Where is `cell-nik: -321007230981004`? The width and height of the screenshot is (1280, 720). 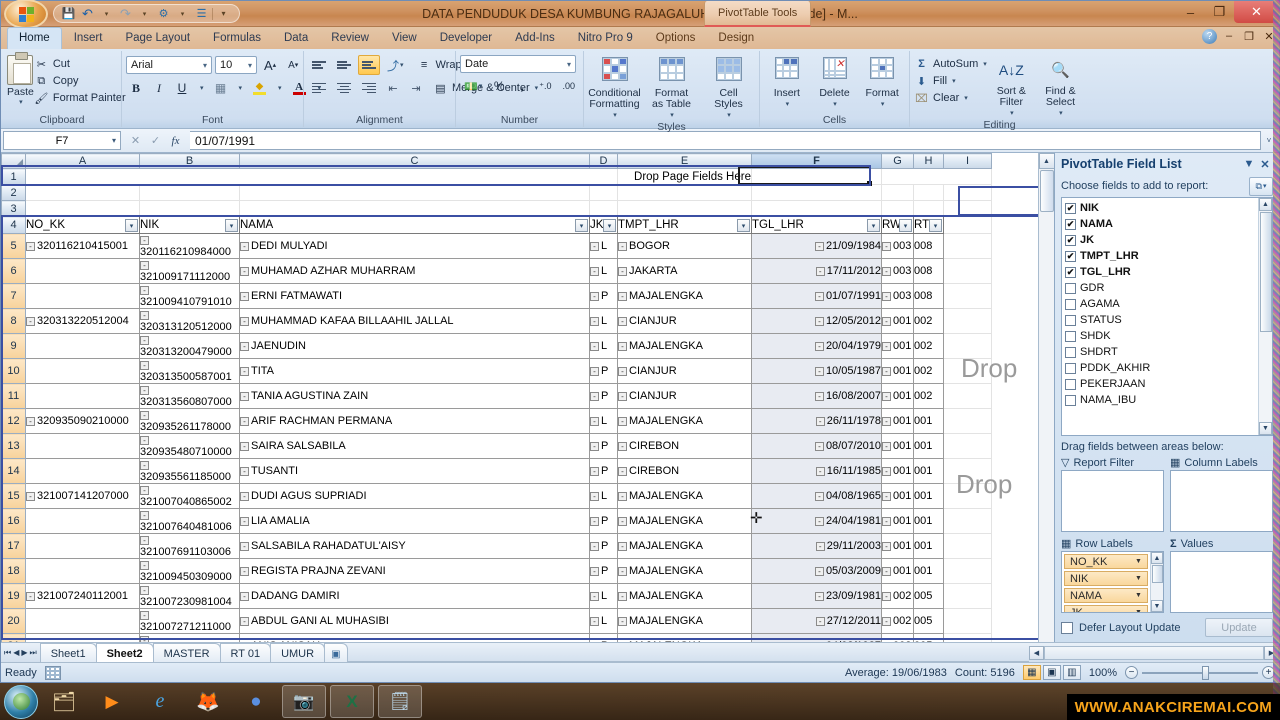
cell-nik: -321007230981004 is located at coordinates (189, 596).